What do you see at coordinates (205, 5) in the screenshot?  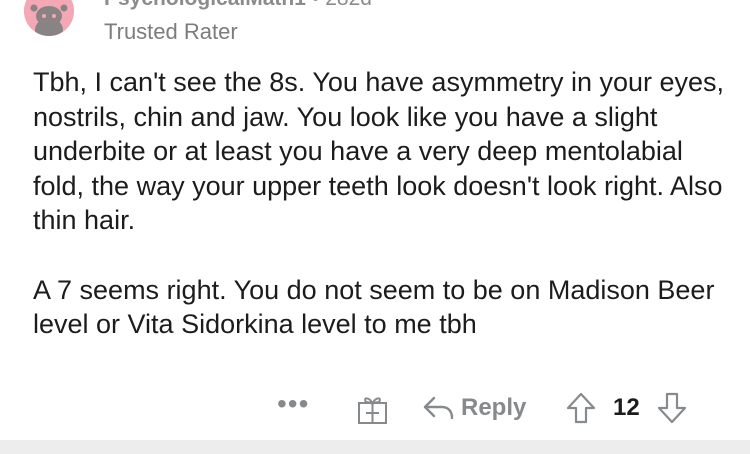 I see `username-link: PsychologicalMath1` at bounding box center [205, 5].